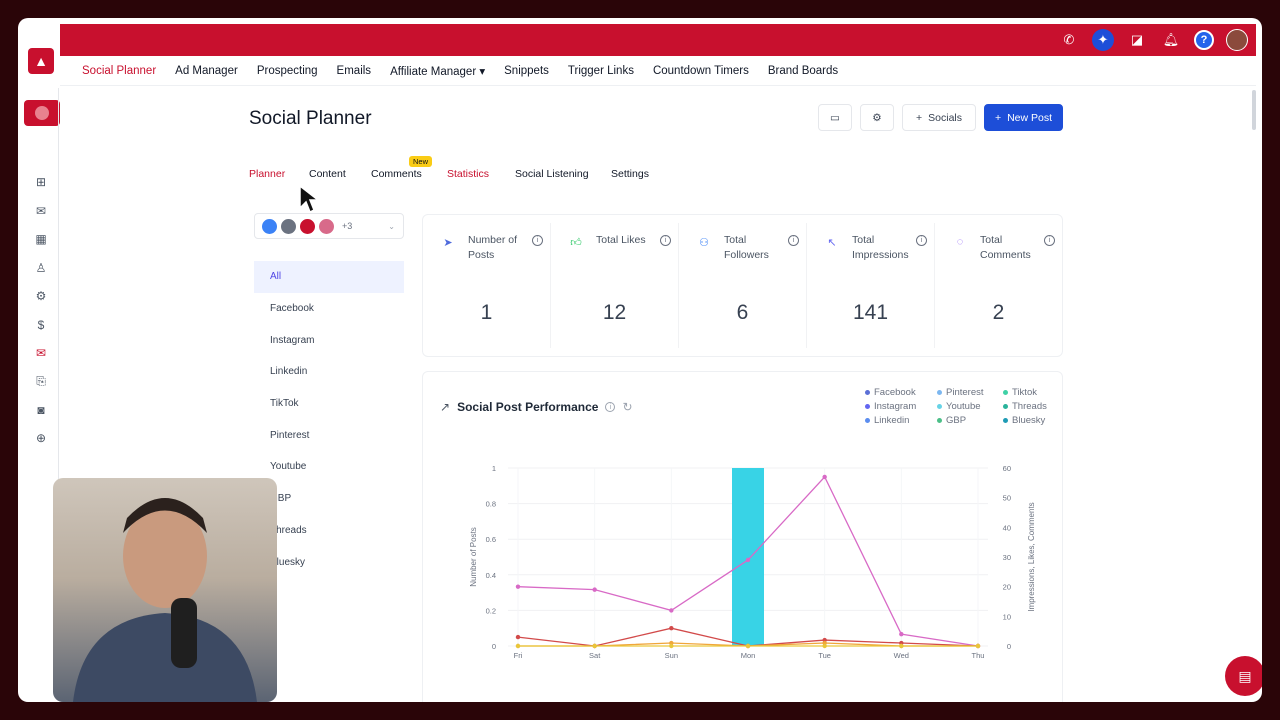 This screenshot has width=1280, height=720. What do you see at coordinates (287, 71) in the screenshot?
I see `nav-prospecting: Prospecting` at bounding box center [287, 71].